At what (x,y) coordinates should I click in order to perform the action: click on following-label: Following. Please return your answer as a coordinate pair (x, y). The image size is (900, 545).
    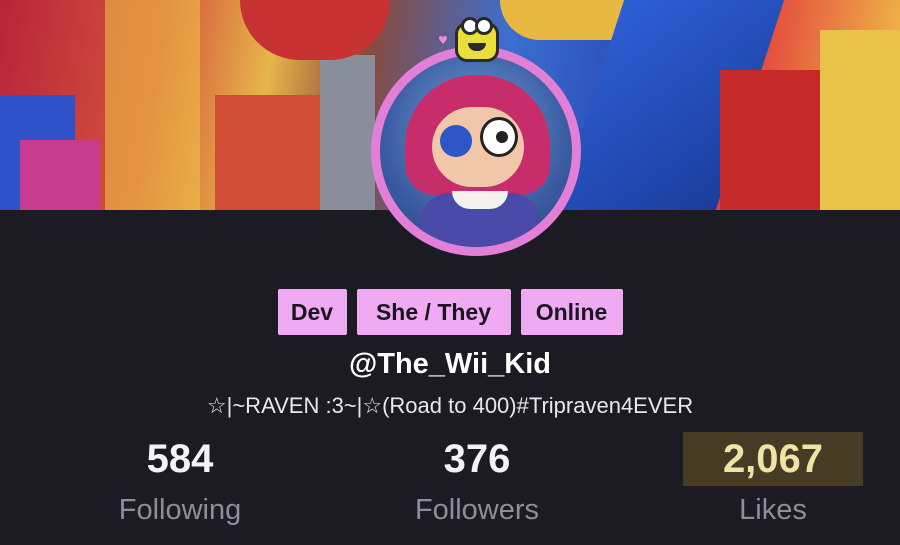
    Looking at the image, I should click on (180, 510).